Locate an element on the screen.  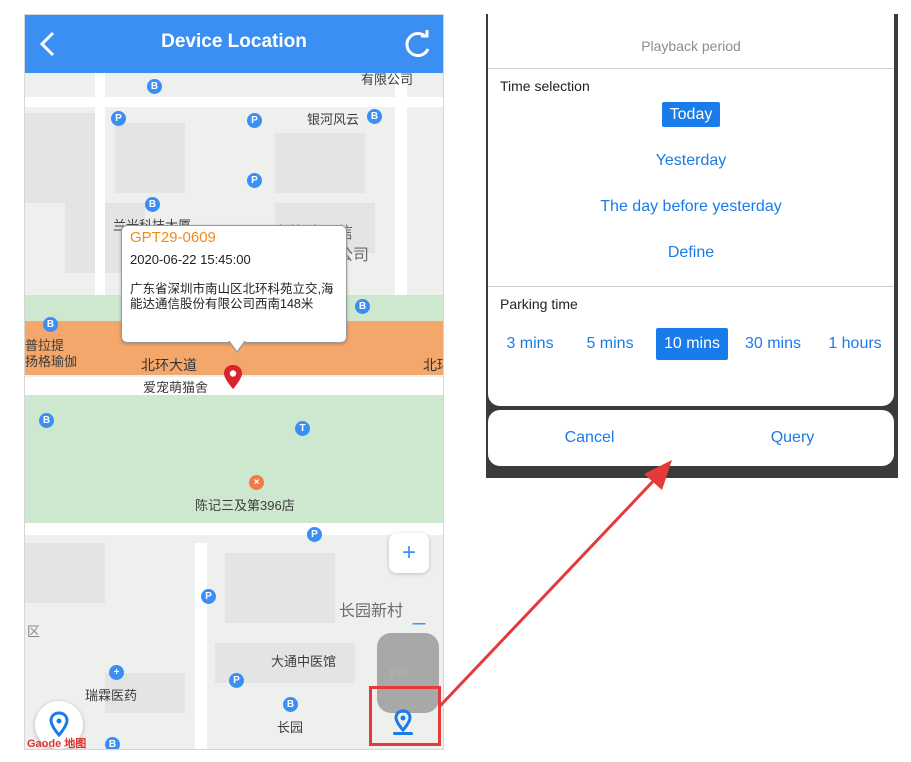
map-label: 扬格瑜伽 is located at coordinates (51, 361).